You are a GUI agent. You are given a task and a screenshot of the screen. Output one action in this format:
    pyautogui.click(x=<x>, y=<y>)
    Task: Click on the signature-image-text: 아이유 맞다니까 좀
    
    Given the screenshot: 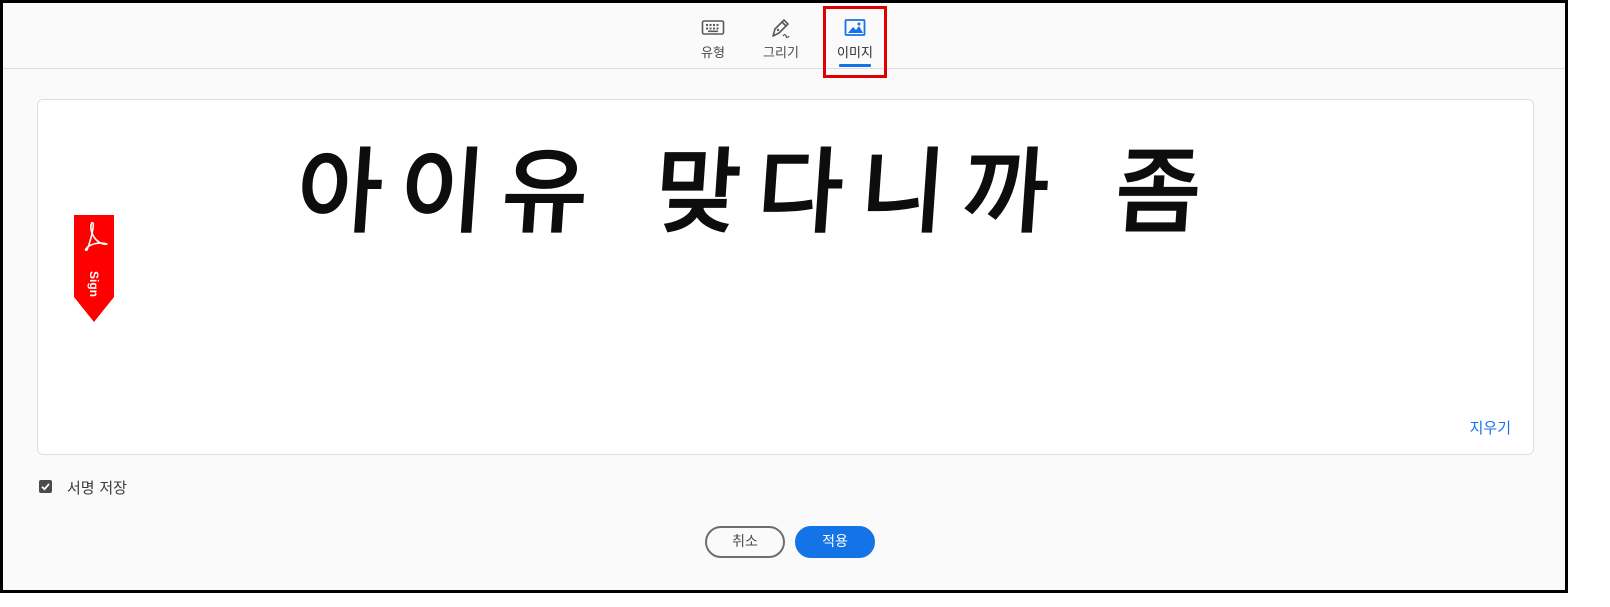 What is the action you would take?
    pyautogui.click(x=758, y=192)
    